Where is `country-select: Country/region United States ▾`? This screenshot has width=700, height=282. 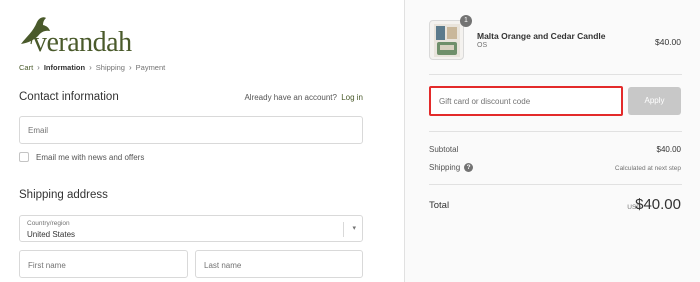 country-select: Country/region United States ▾ is located at coordinates (191, 228).